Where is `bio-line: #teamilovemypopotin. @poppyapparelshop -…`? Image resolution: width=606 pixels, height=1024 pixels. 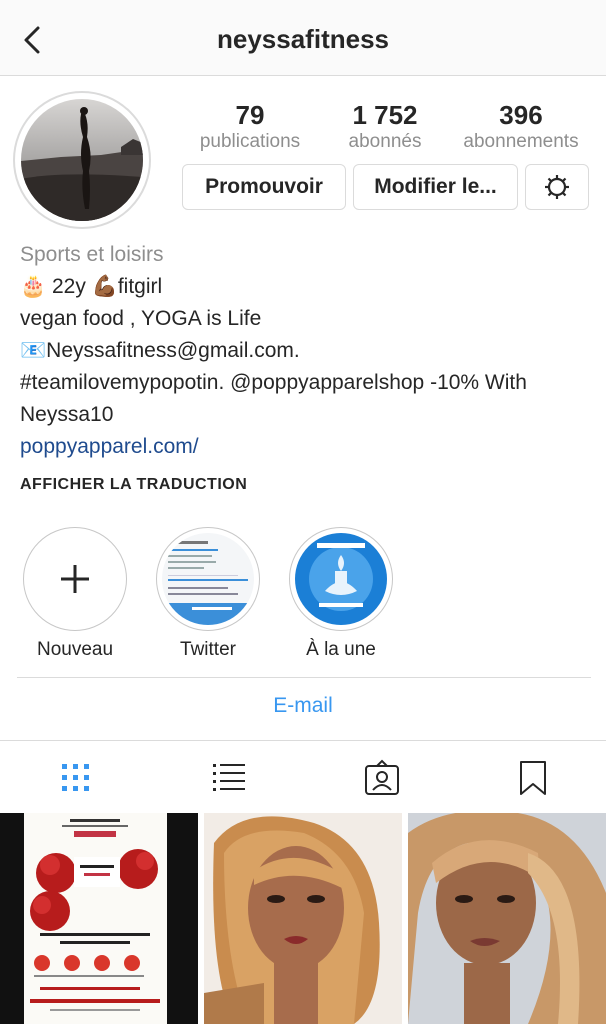
bio-line: #teamilovemypopotin. @poppyapparelshop -… is located at coordinates (273, 382).